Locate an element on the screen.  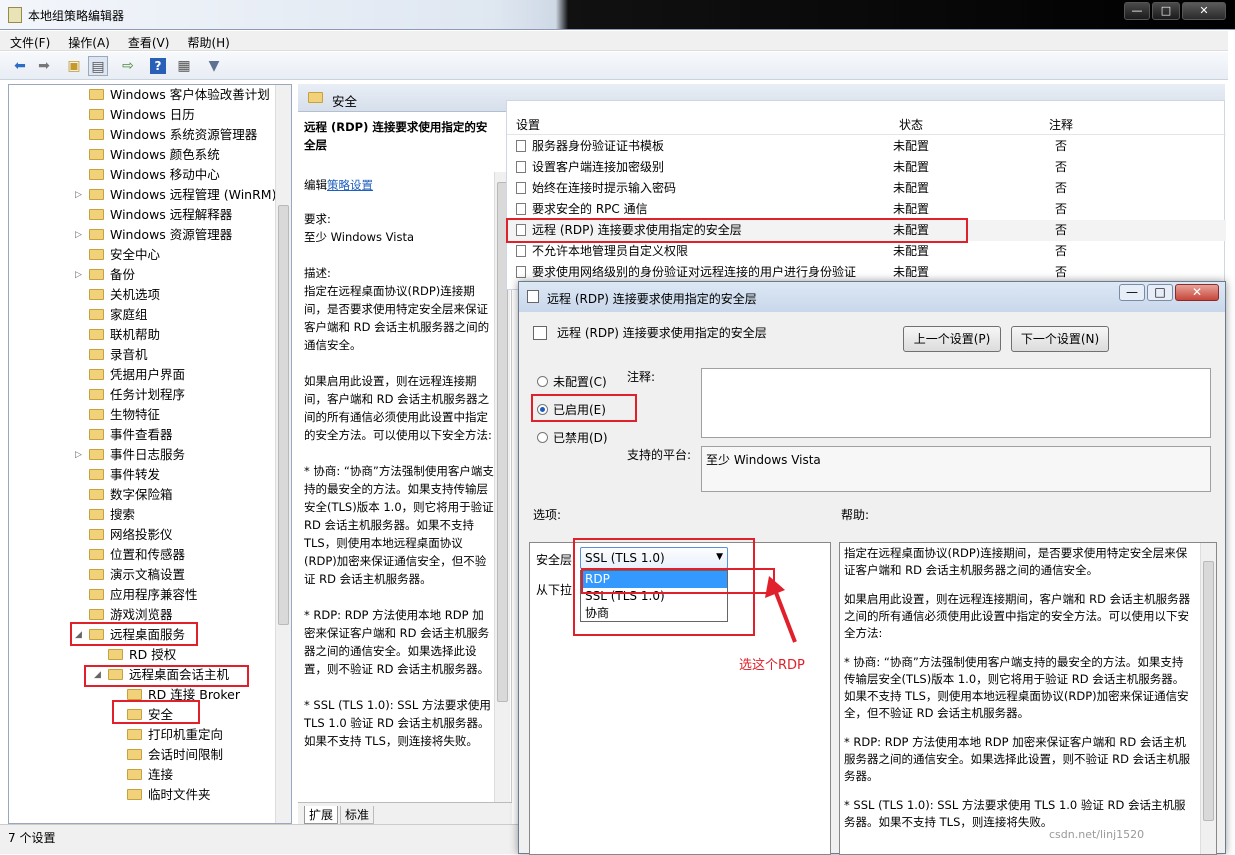
tree-item: 凭据用户界面 is located at coordinates (137, 375).